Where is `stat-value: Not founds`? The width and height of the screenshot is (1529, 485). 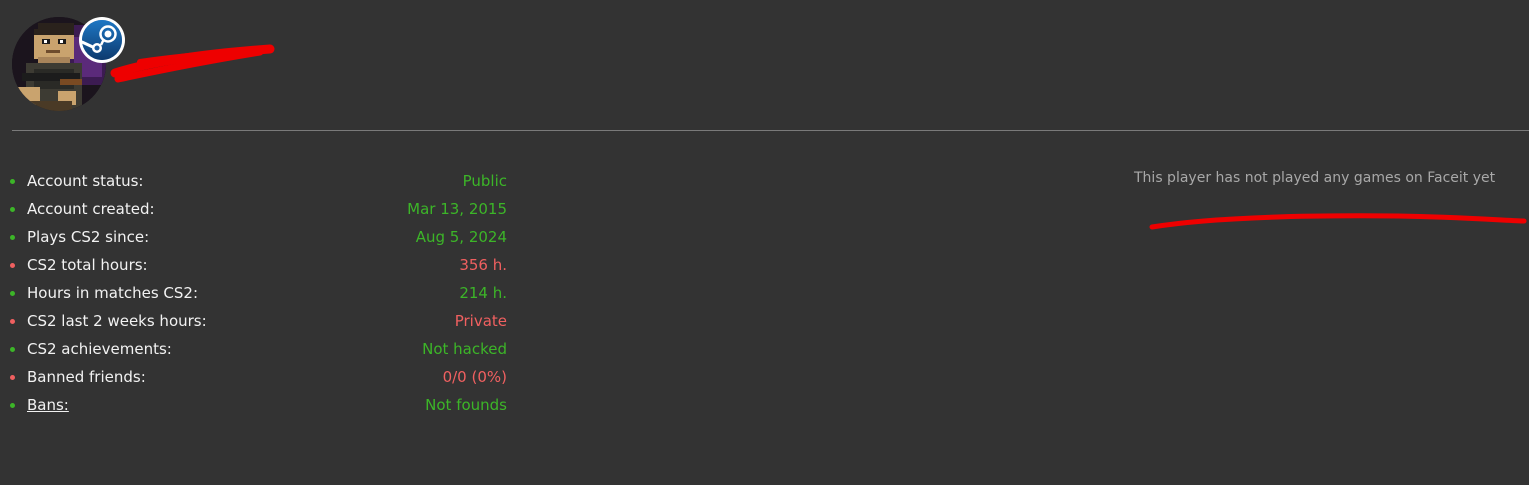 stat-value: Not founds is located at coordinates (466, 405).